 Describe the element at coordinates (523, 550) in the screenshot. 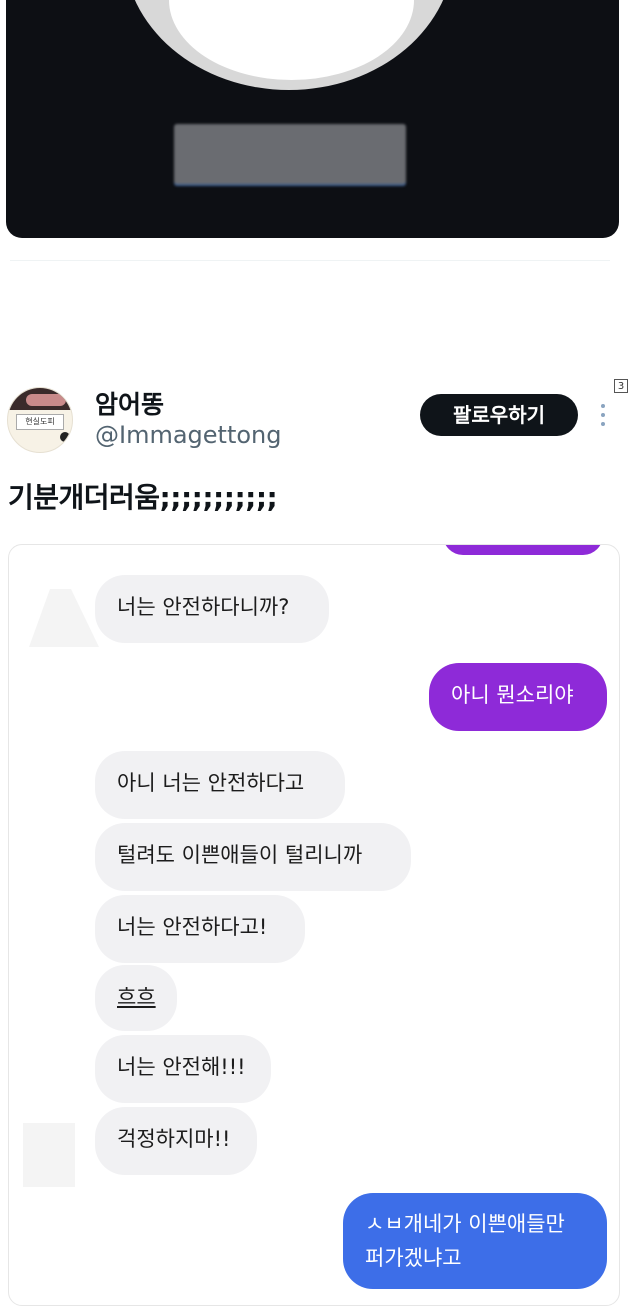

I see `outgoing-bubble-cut` at that location.